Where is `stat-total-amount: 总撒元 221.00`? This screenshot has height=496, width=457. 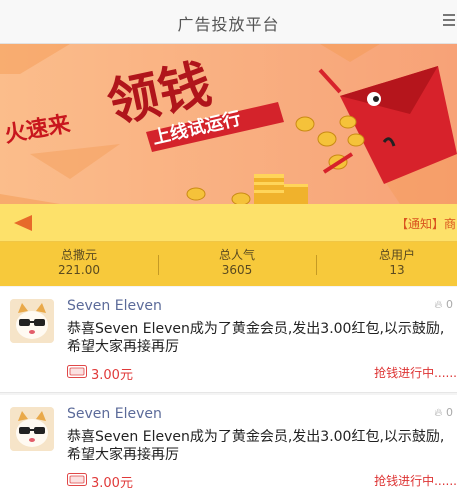 stat-total-amount: 总撒元 221.00 is located at coordinates (79, 263).